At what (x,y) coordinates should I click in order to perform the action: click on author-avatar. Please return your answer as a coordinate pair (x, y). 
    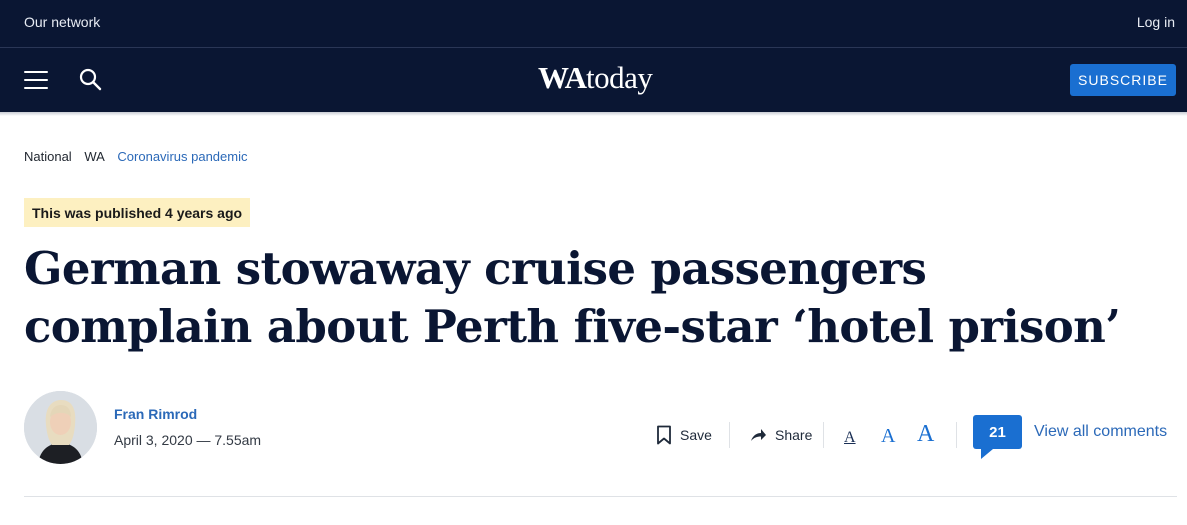
    Looking at the image, I should click on (60, 427).